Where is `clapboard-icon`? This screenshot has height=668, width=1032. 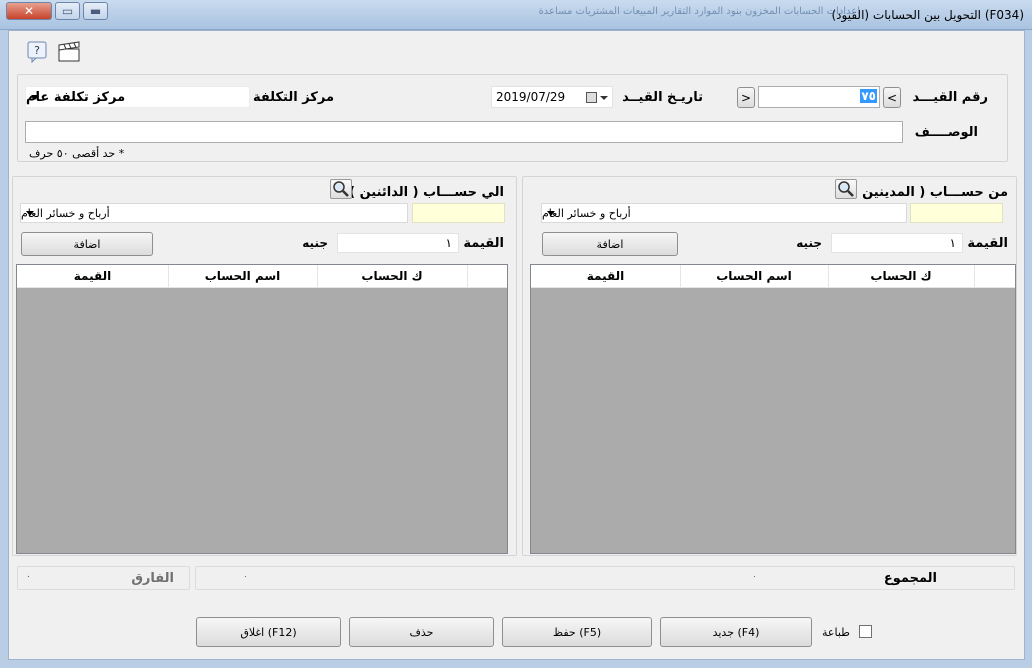 clapboard-icon is located at coordinates (69, 51).